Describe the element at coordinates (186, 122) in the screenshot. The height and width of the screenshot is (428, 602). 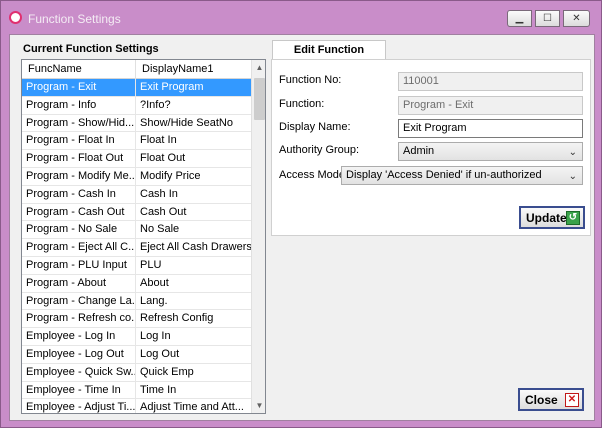
I see `cell-displayname: Show/Hide SeatNo` at that location.